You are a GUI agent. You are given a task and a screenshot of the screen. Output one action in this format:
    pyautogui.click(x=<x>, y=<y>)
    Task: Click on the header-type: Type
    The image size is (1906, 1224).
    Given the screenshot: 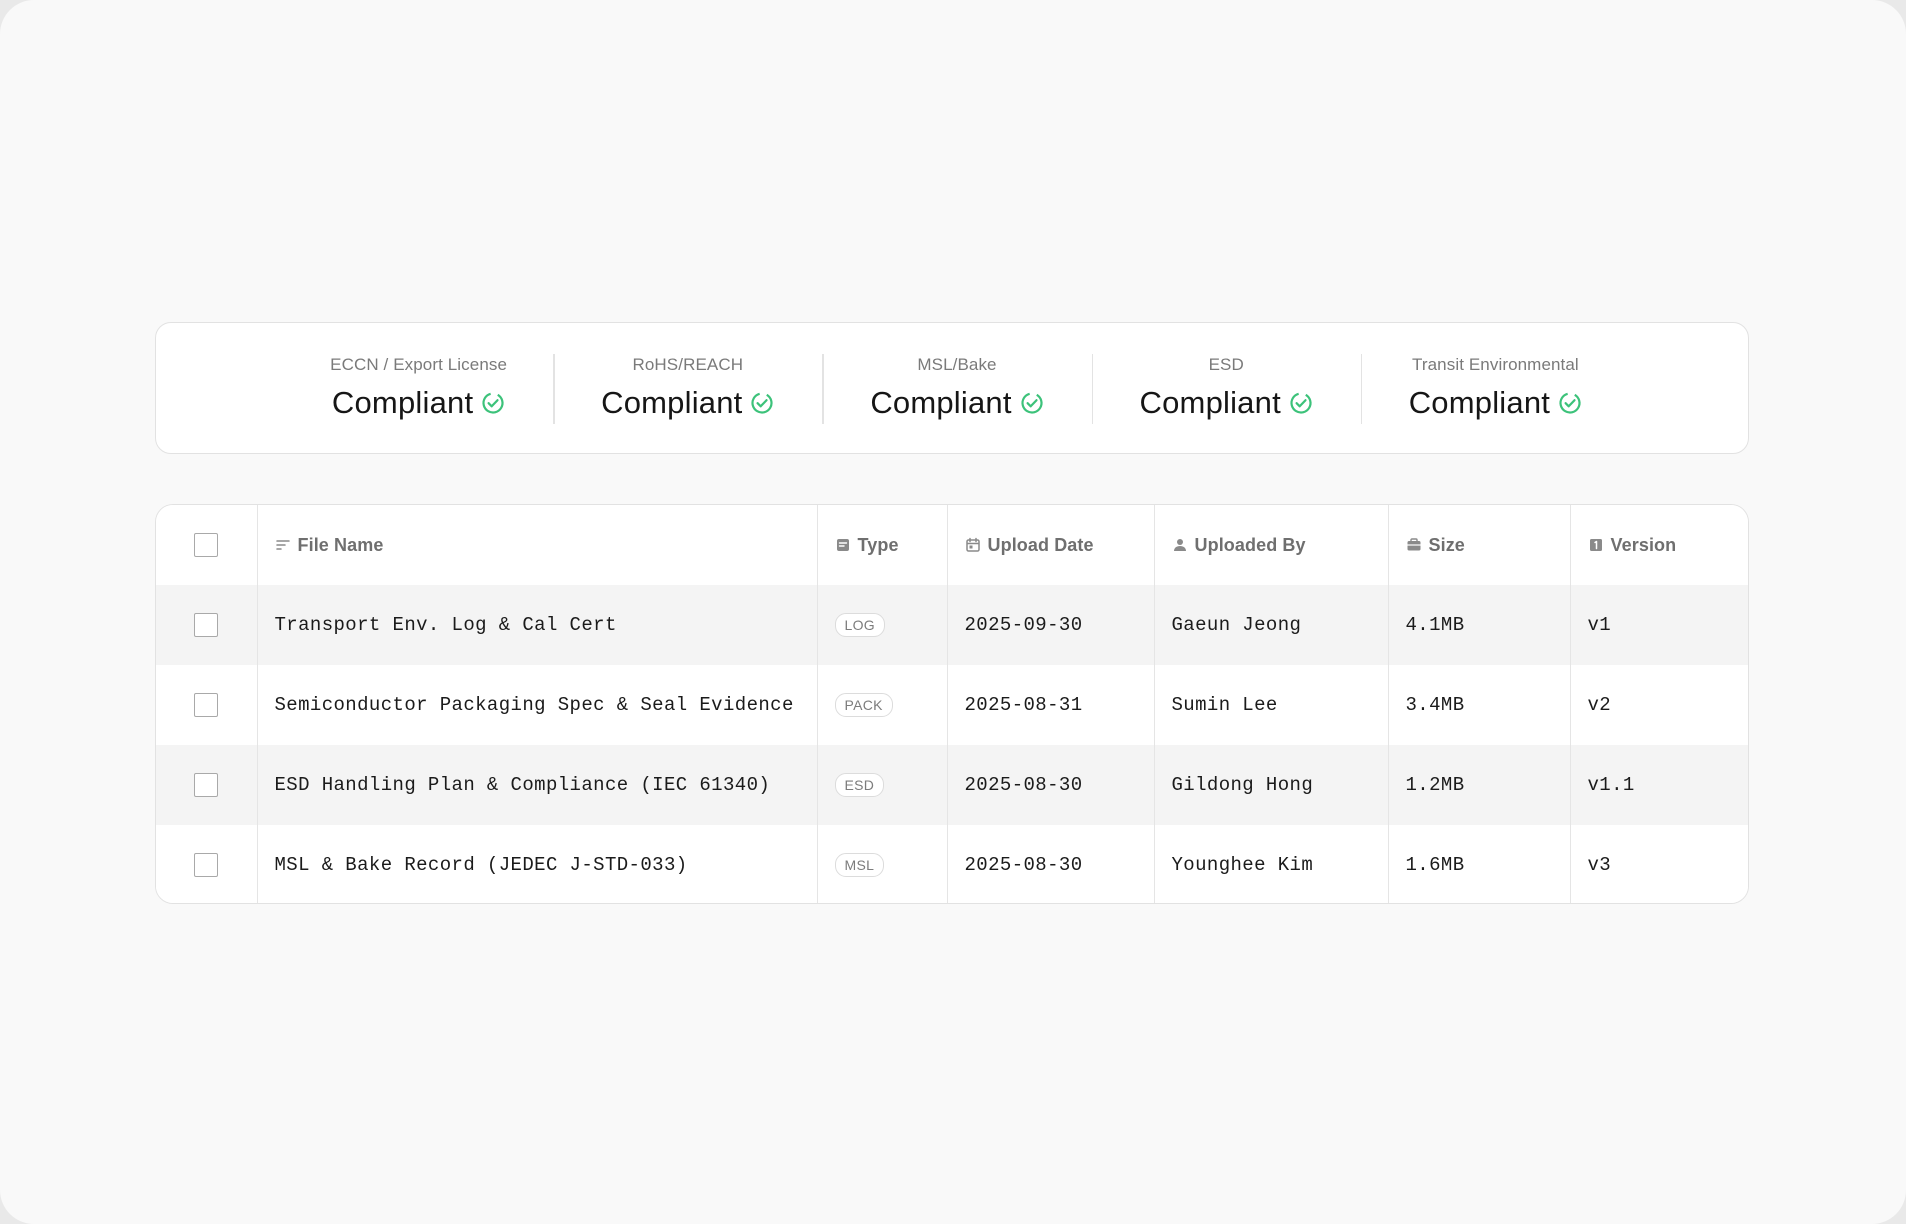 What is the action you would take?
    pyautogui.click(x=882, y=545)
    